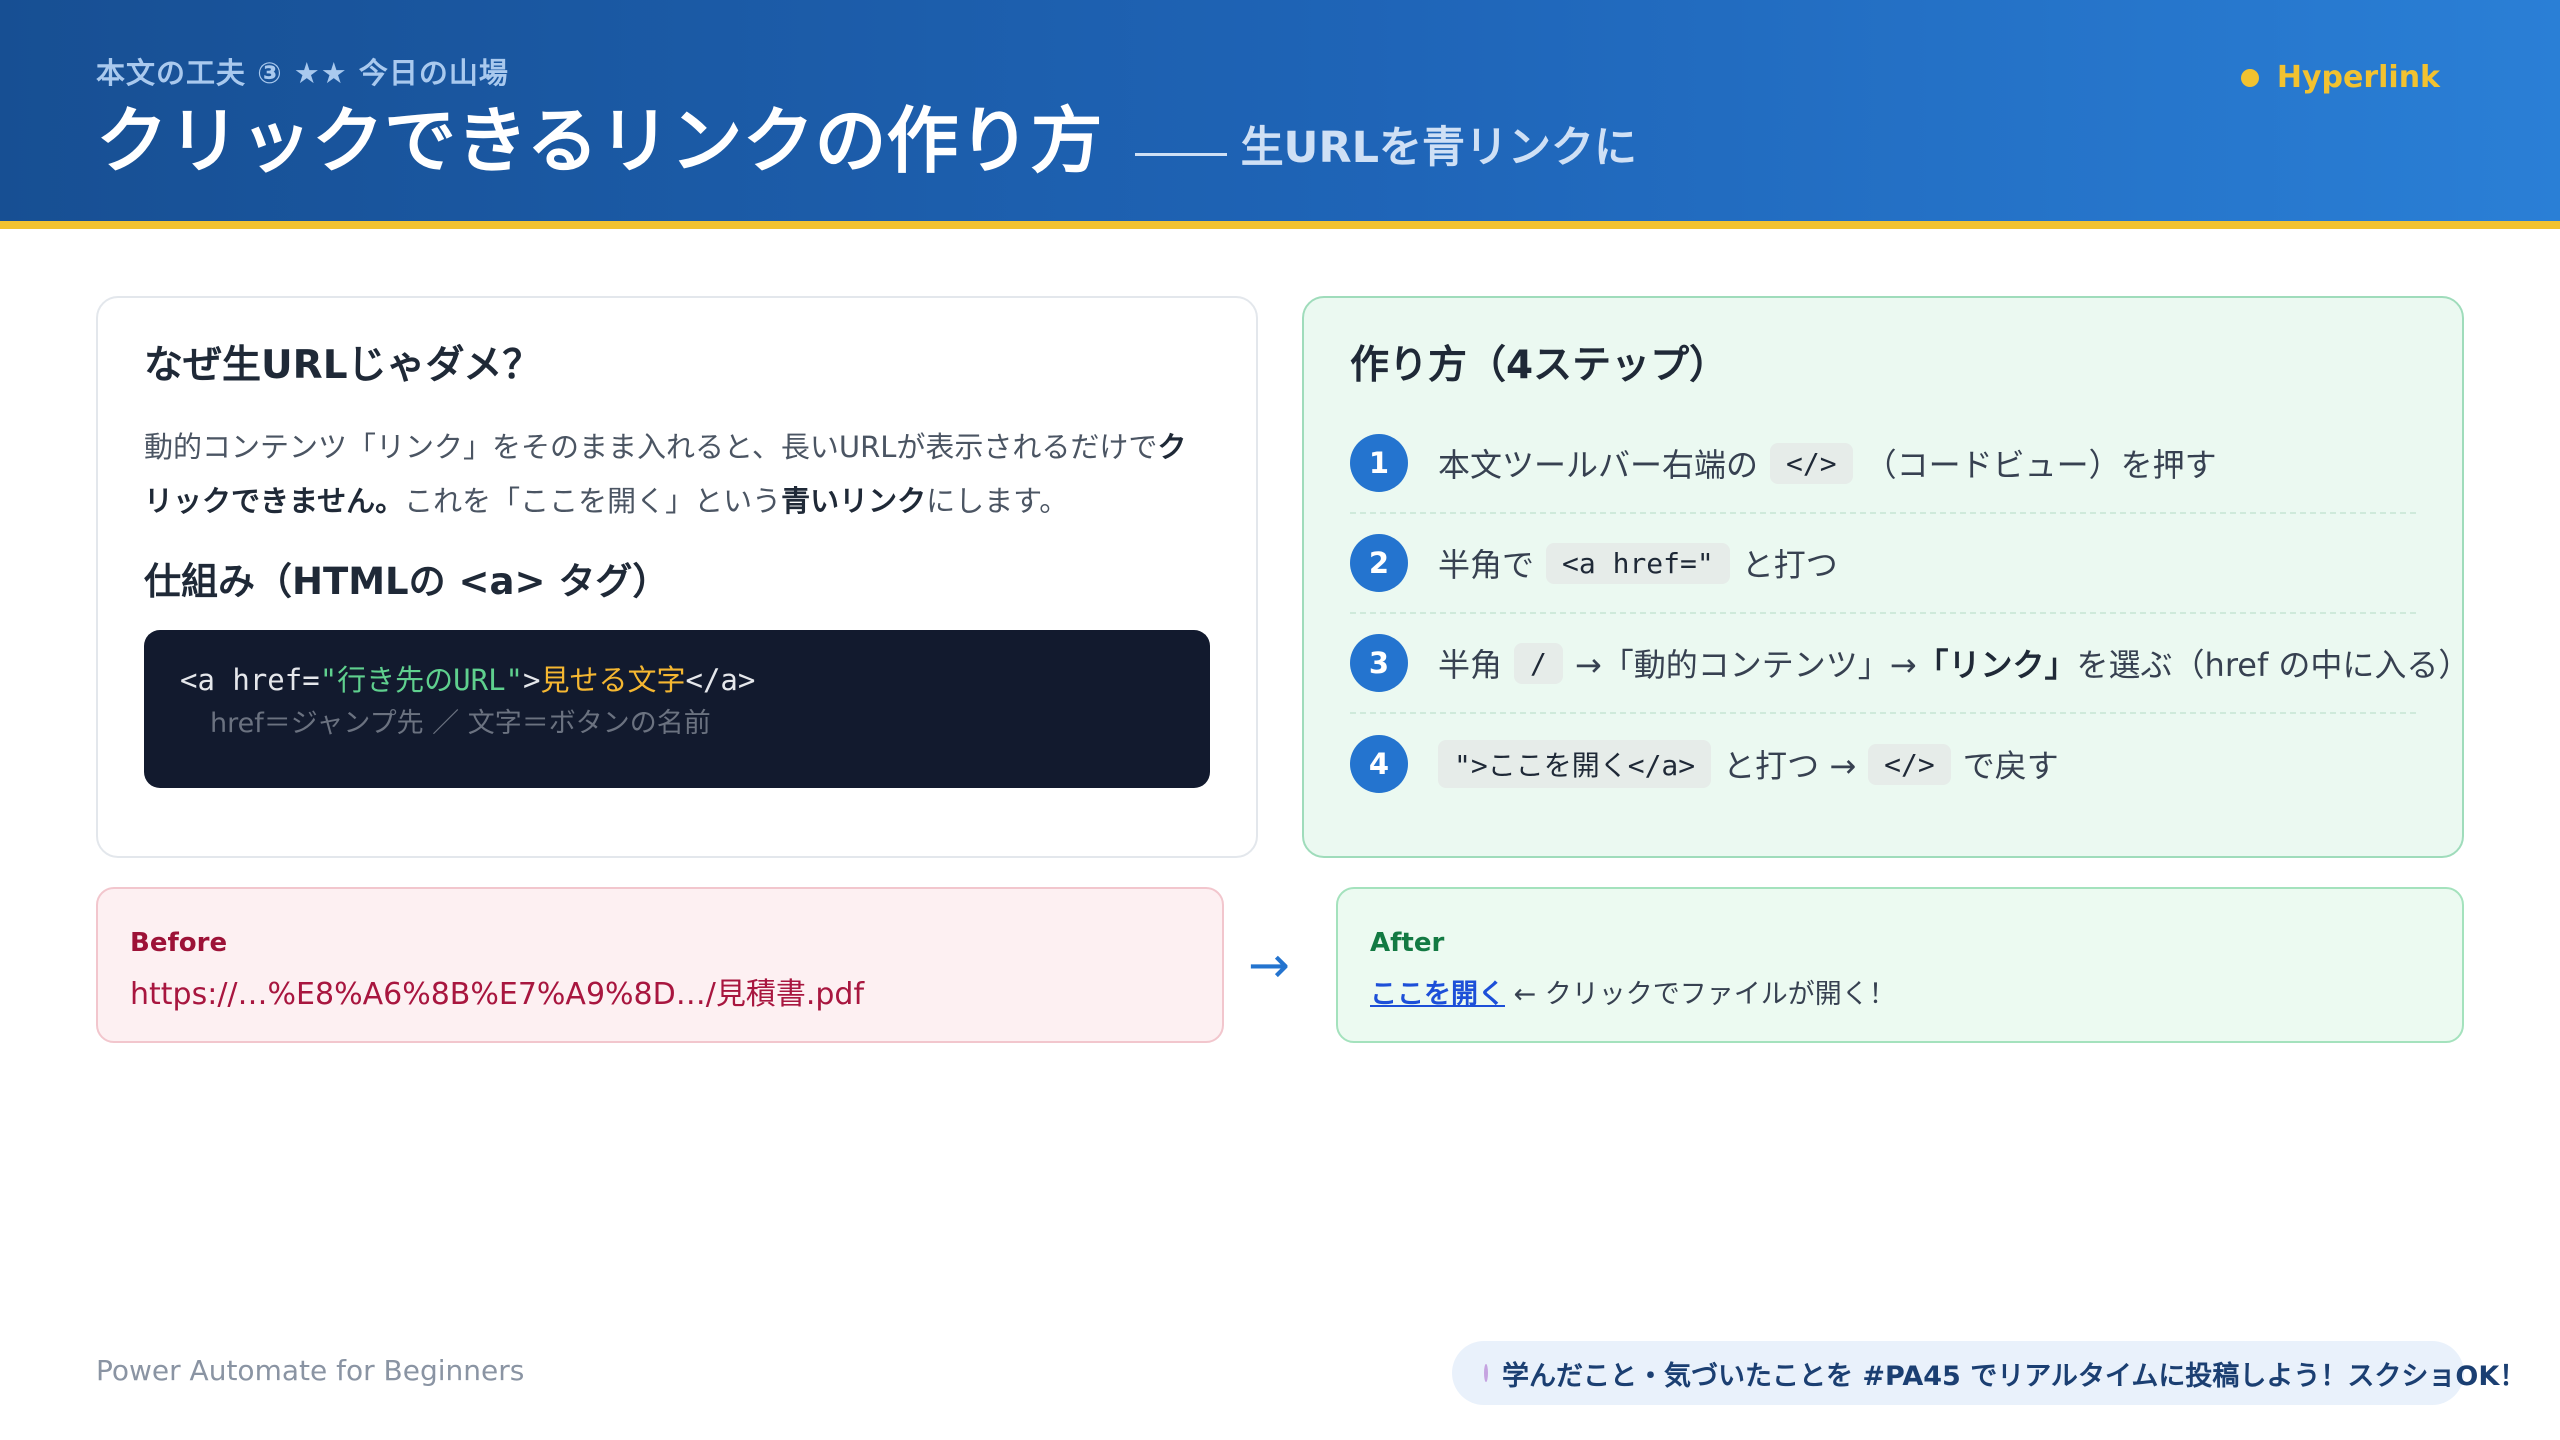  Describe the element at coordinates (460, 723) in the screenshot. I see `code-note: href＝ジャンプ先 ／ 文字＝ボタンの名前` at that location.